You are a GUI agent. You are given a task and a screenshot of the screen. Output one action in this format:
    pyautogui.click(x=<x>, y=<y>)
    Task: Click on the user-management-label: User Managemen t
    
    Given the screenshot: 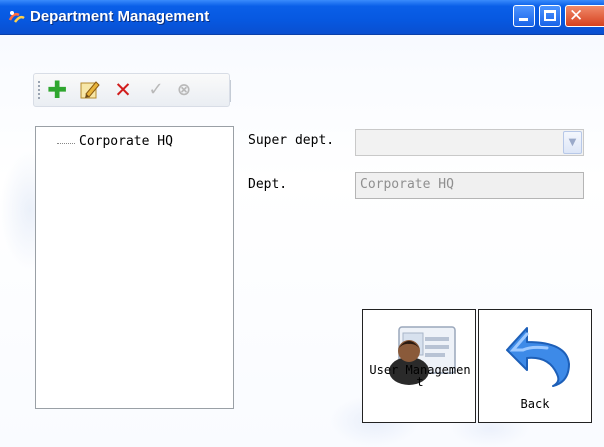 What is the action you would take?
    pyautogui.click(x=420, y=376)
    